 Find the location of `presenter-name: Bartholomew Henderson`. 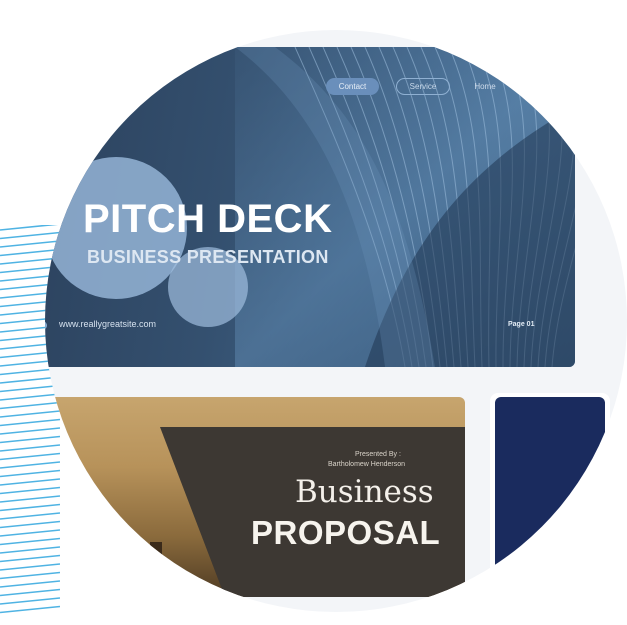

presenter-name: Bartholomew Henderson is located at coordinates (367, 464).